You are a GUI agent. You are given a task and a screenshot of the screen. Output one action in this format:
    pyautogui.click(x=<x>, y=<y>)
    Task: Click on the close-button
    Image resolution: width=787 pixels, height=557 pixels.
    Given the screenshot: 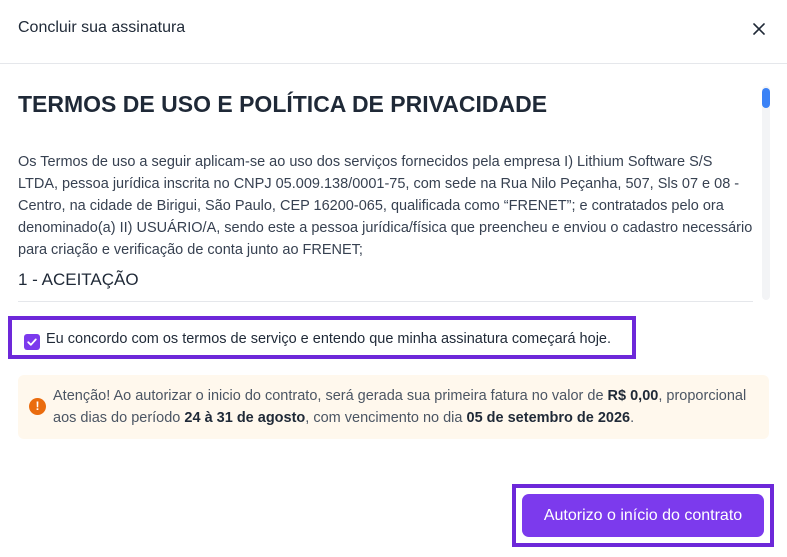 What is the action you would take?
    pyautogui.click(x=759, y=29)
    